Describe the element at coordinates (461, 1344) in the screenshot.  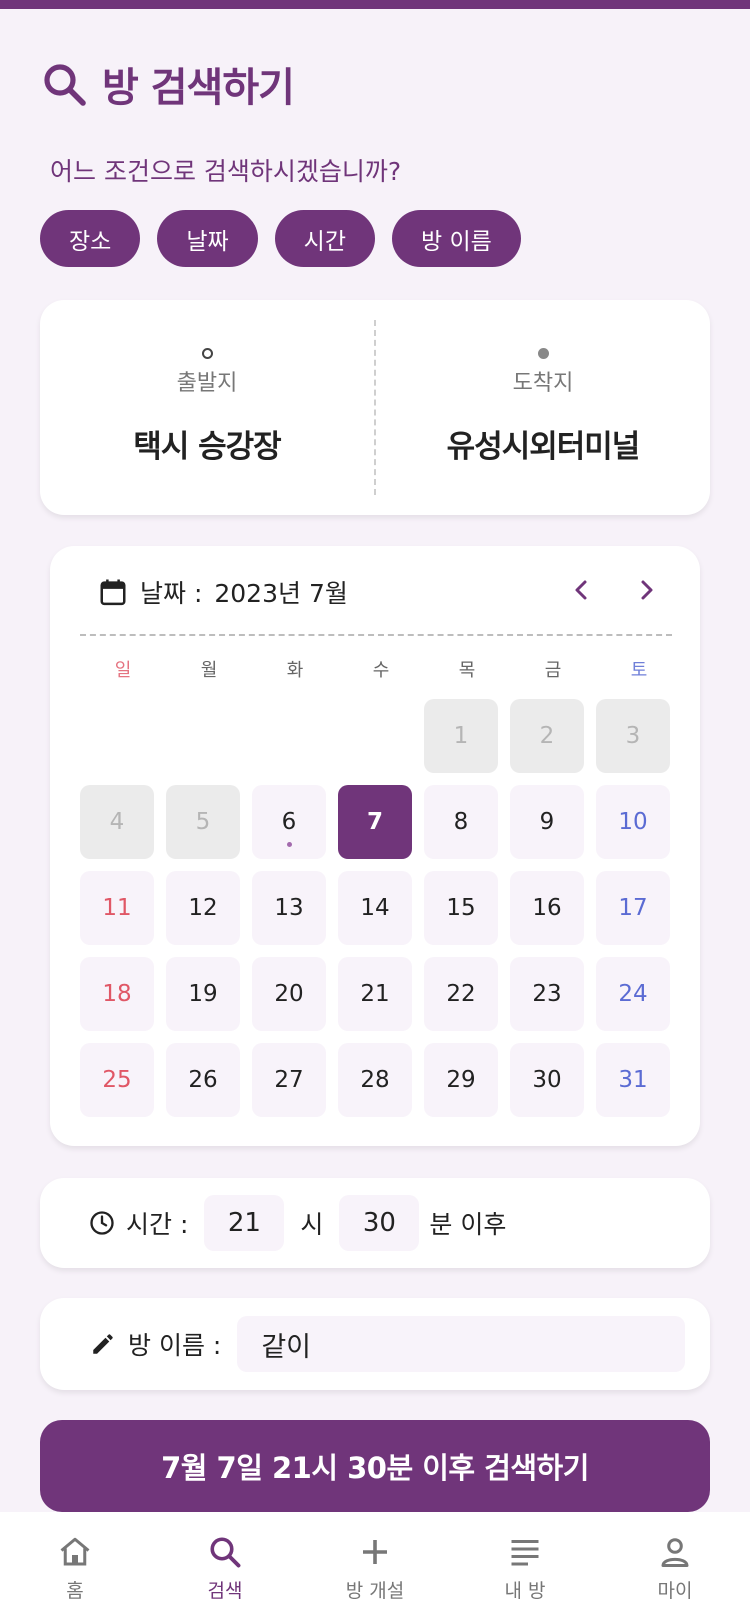
I see `room-name-input: 같이` at that location.